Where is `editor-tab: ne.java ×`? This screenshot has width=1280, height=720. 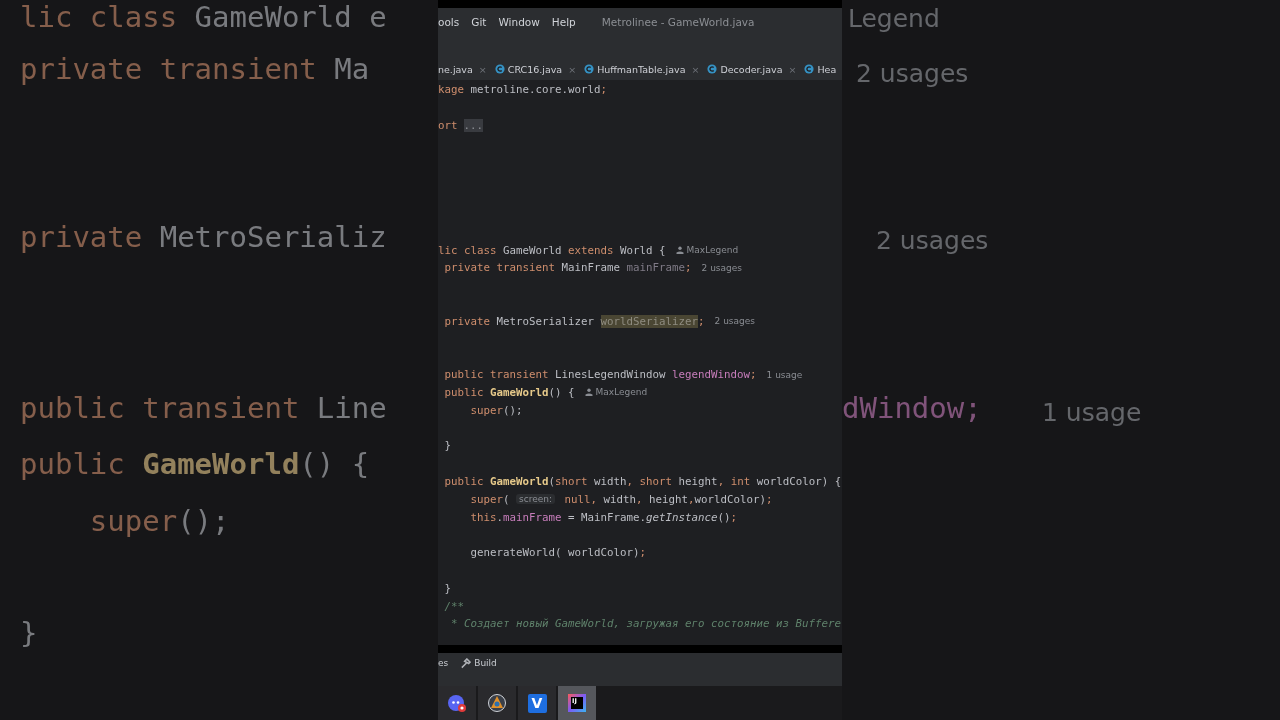
editor-tab: ne.java × is located at coordinates (462, 69).